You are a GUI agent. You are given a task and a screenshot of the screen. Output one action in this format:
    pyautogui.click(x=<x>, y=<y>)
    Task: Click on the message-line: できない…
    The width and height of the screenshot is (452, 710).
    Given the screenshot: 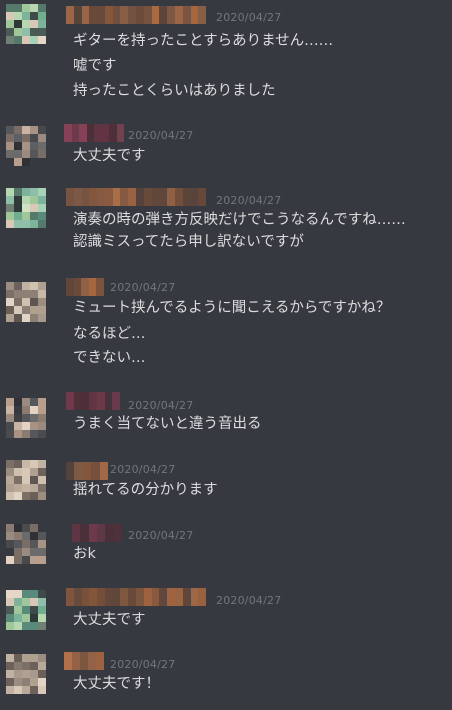 What is the action you would take?
    pyautogui.click(x=109, y=358)
    